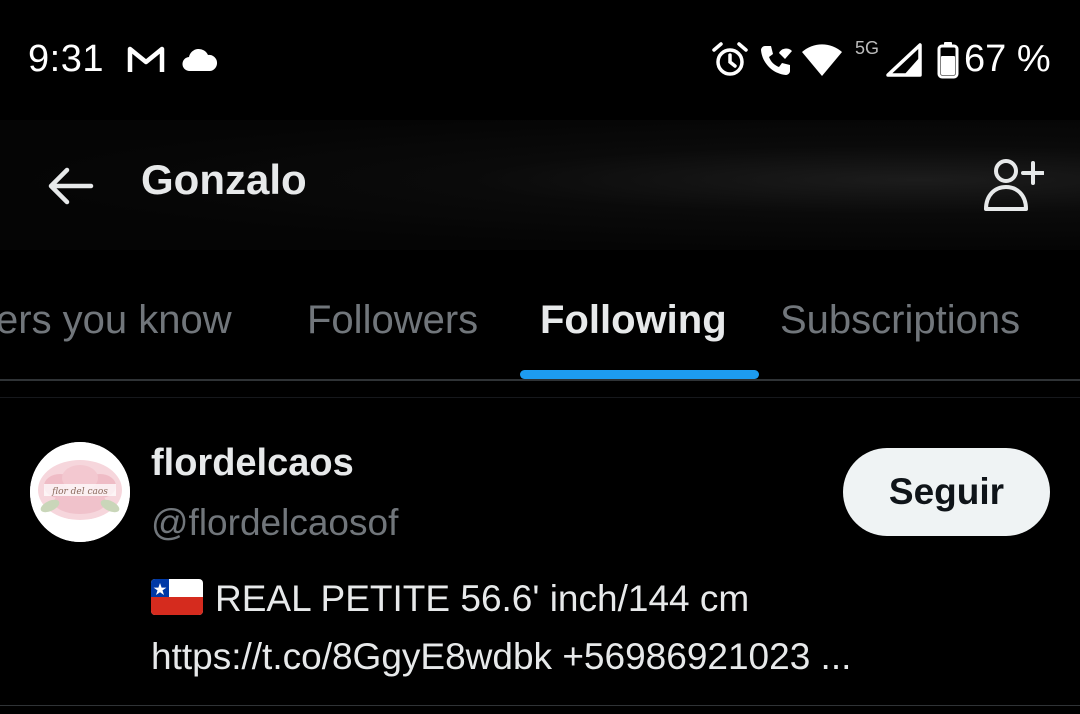 The image size is (1080, 714). I want to click on user-handle: @flordelcaosof, so click(275, 522).